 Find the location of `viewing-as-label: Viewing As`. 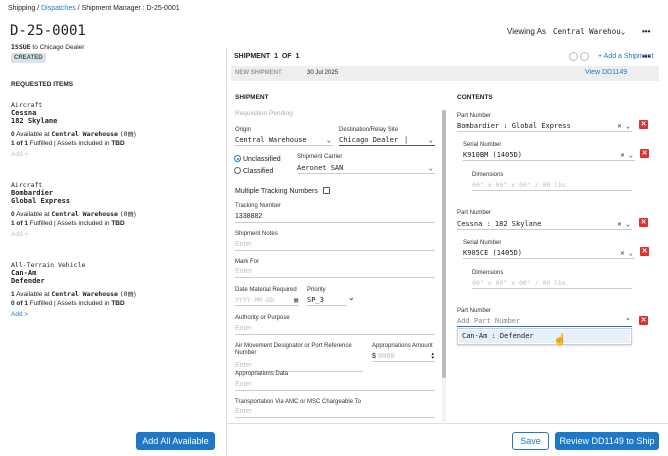

viewing-as-label: Viewing As is located at coordinates (526, 31).